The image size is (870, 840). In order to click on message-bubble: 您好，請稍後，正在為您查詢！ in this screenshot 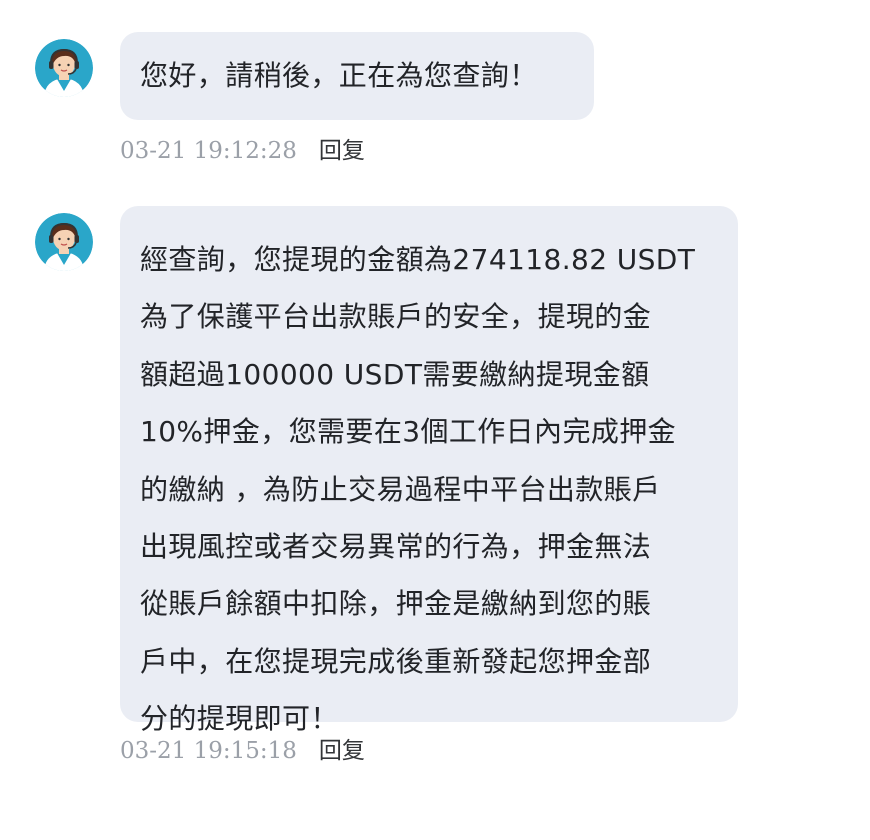, I will do `click(357, 76)`.